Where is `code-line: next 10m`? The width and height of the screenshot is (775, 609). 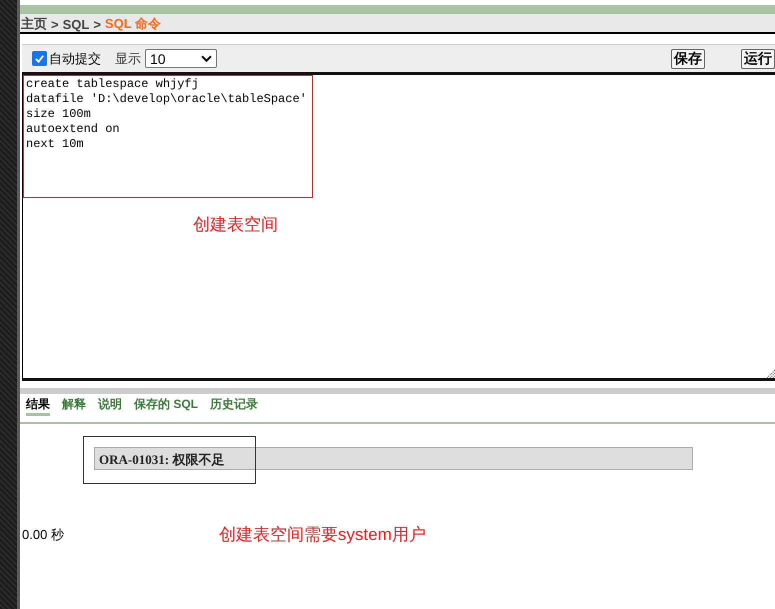 code-line: next 10m is located at coordinates (55, 144).